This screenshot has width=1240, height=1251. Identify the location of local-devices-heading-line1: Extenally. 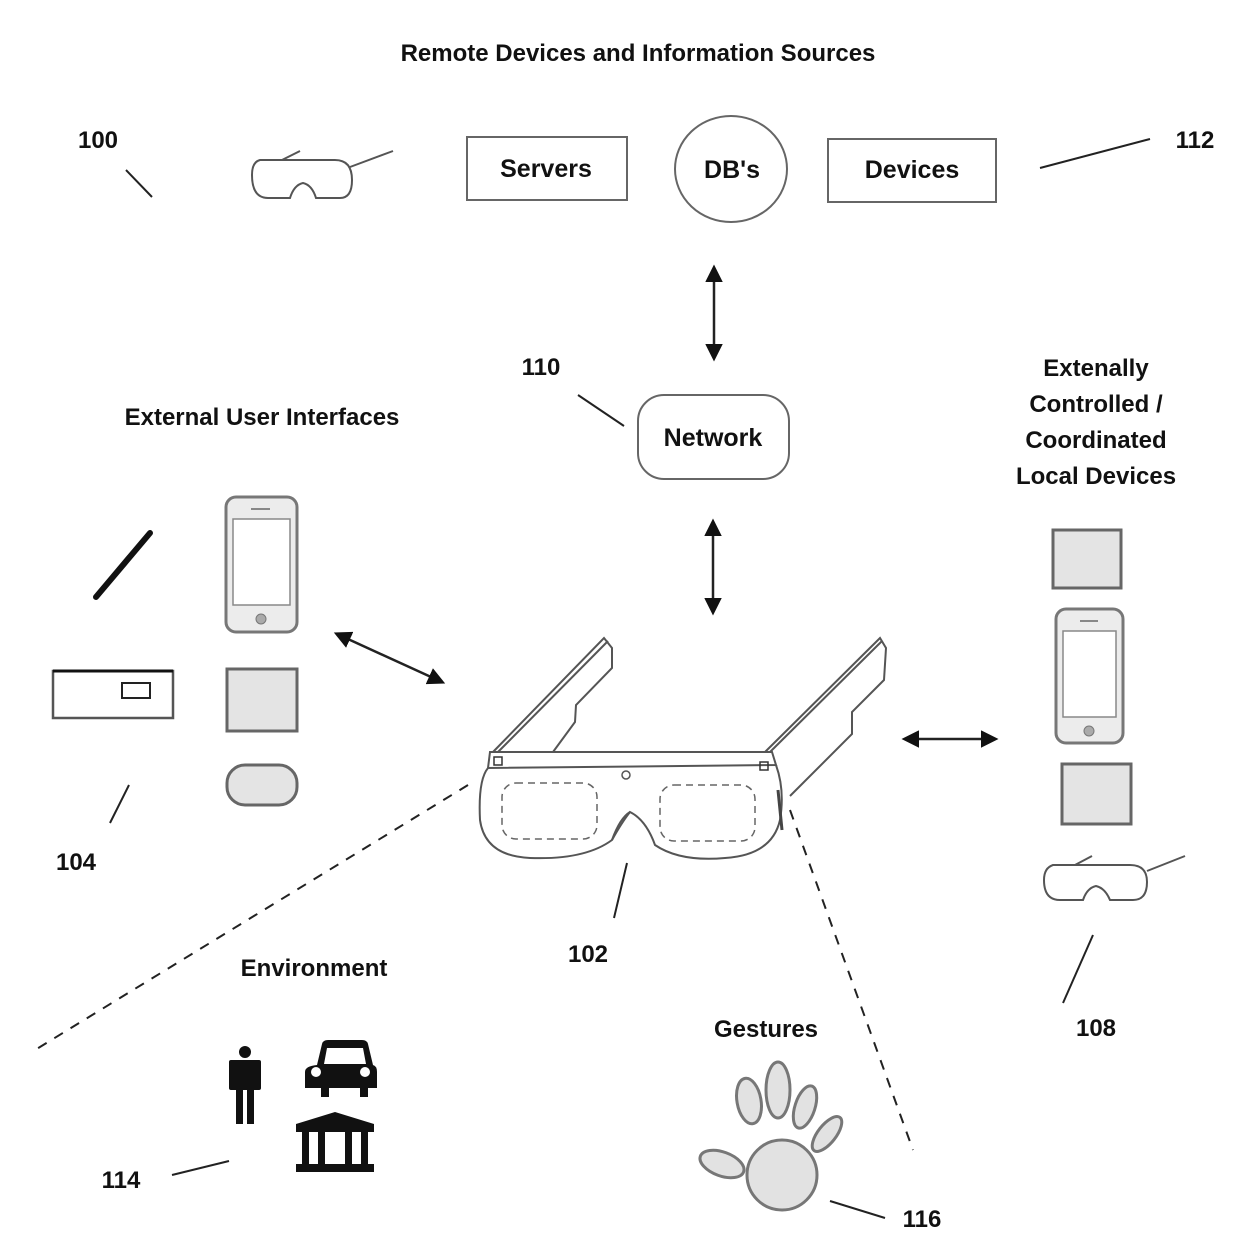
(1096, 368).